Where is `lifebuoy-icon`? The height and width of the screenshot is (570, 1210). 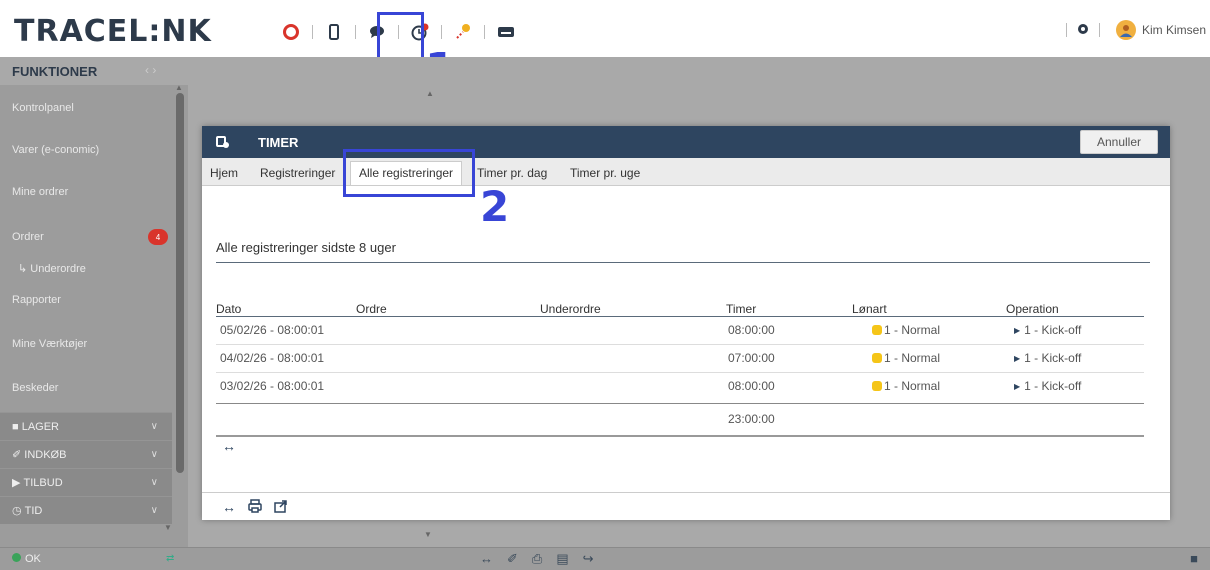
lifebuoy-icon is located at coordinates (291, 32).